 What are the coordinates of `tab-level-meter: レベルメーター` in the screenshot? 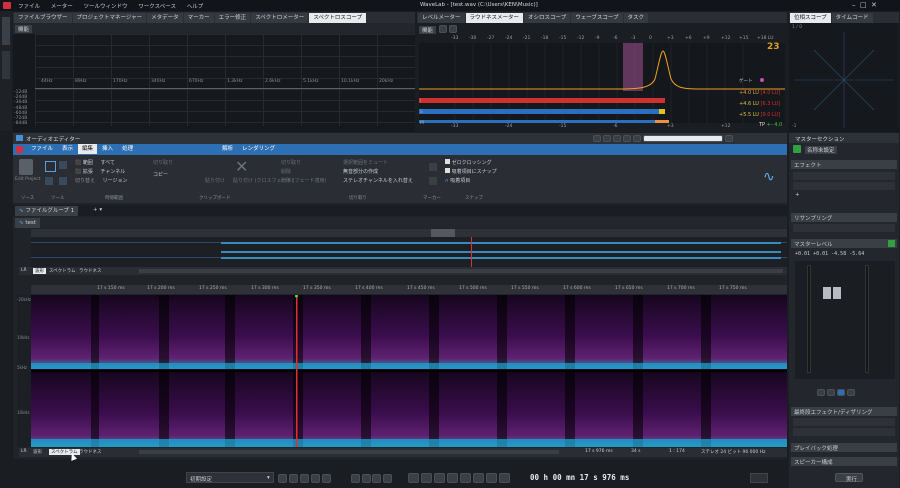 It's located at (441, 18).